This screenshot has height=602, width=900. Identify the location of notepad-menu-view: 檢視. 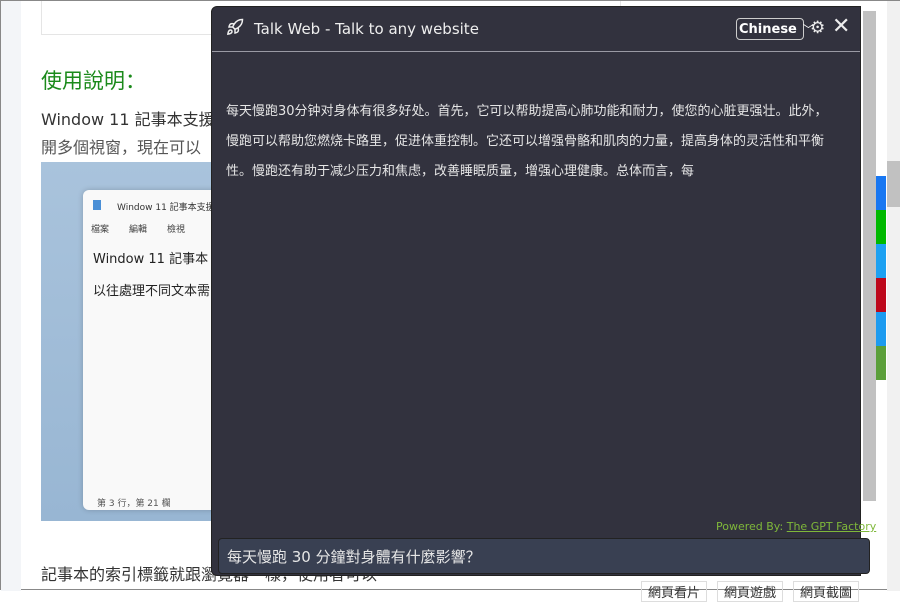
(176, 230).